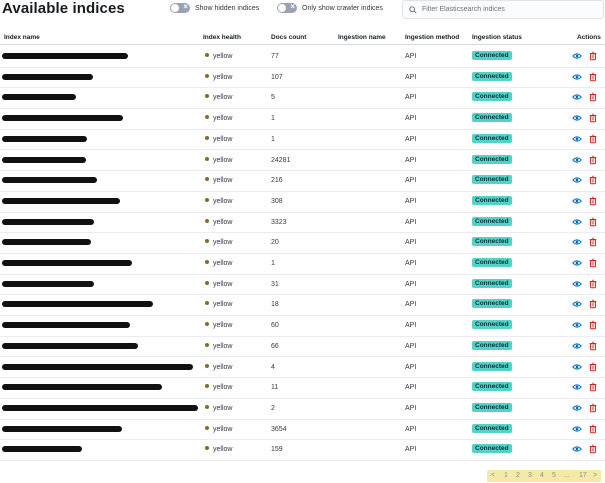 This screenshot has width=605, height=483. I want to click on table-row: yellow 24281 API Connected, so click(302, 161).